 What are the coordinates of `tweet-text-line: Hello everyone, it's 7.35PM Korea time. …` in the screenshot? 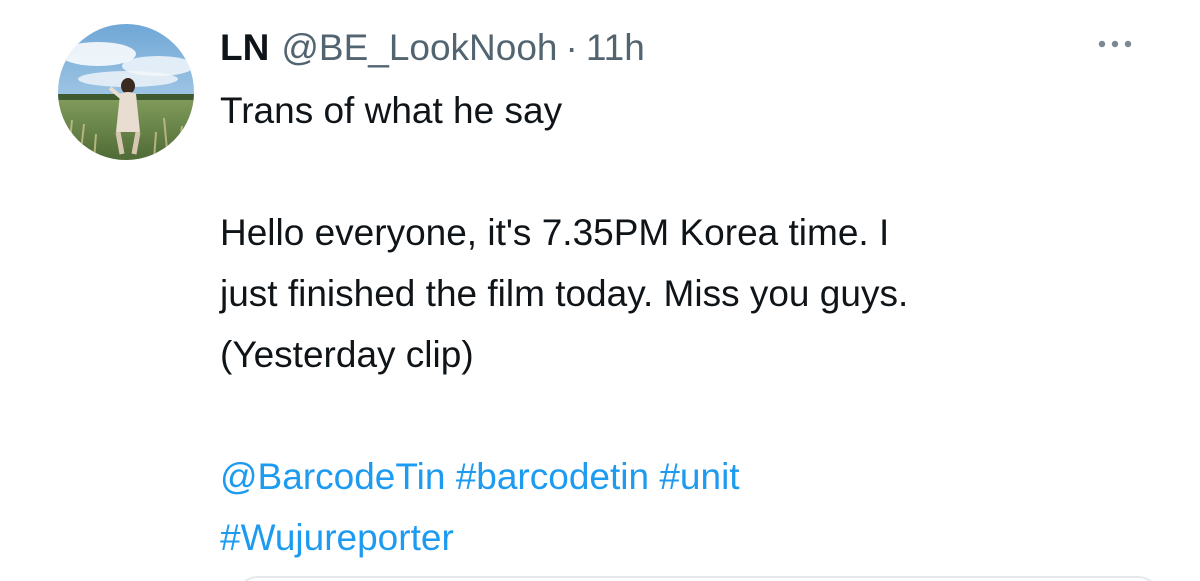 It's located at (555, 232).